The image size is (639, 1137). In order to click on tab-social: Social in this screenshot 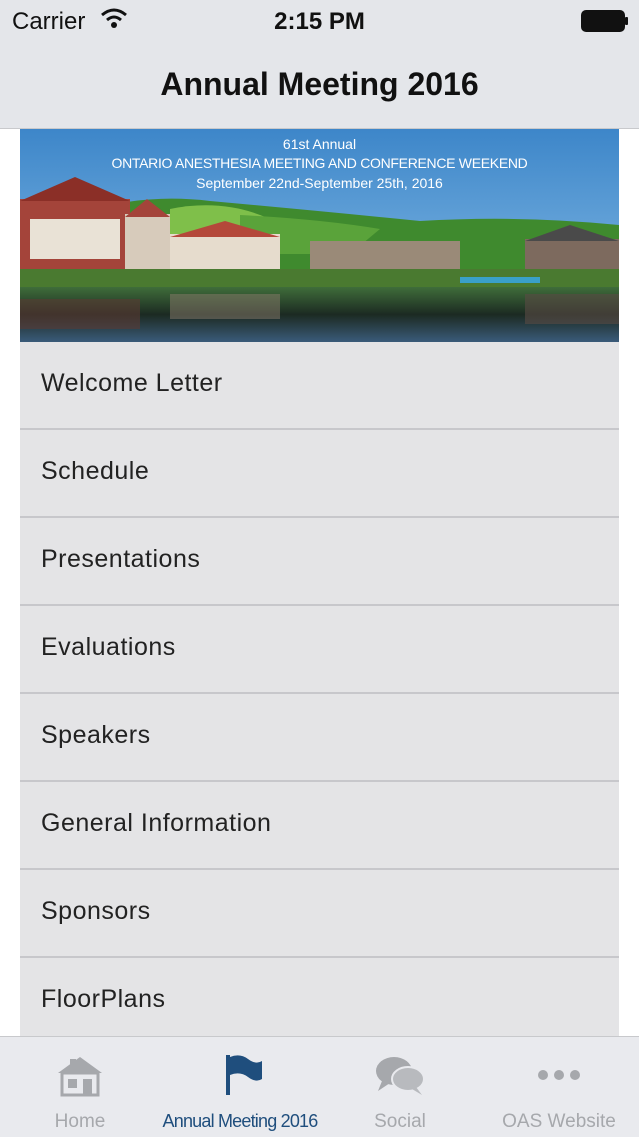, I will do `click(400, 1087)`.